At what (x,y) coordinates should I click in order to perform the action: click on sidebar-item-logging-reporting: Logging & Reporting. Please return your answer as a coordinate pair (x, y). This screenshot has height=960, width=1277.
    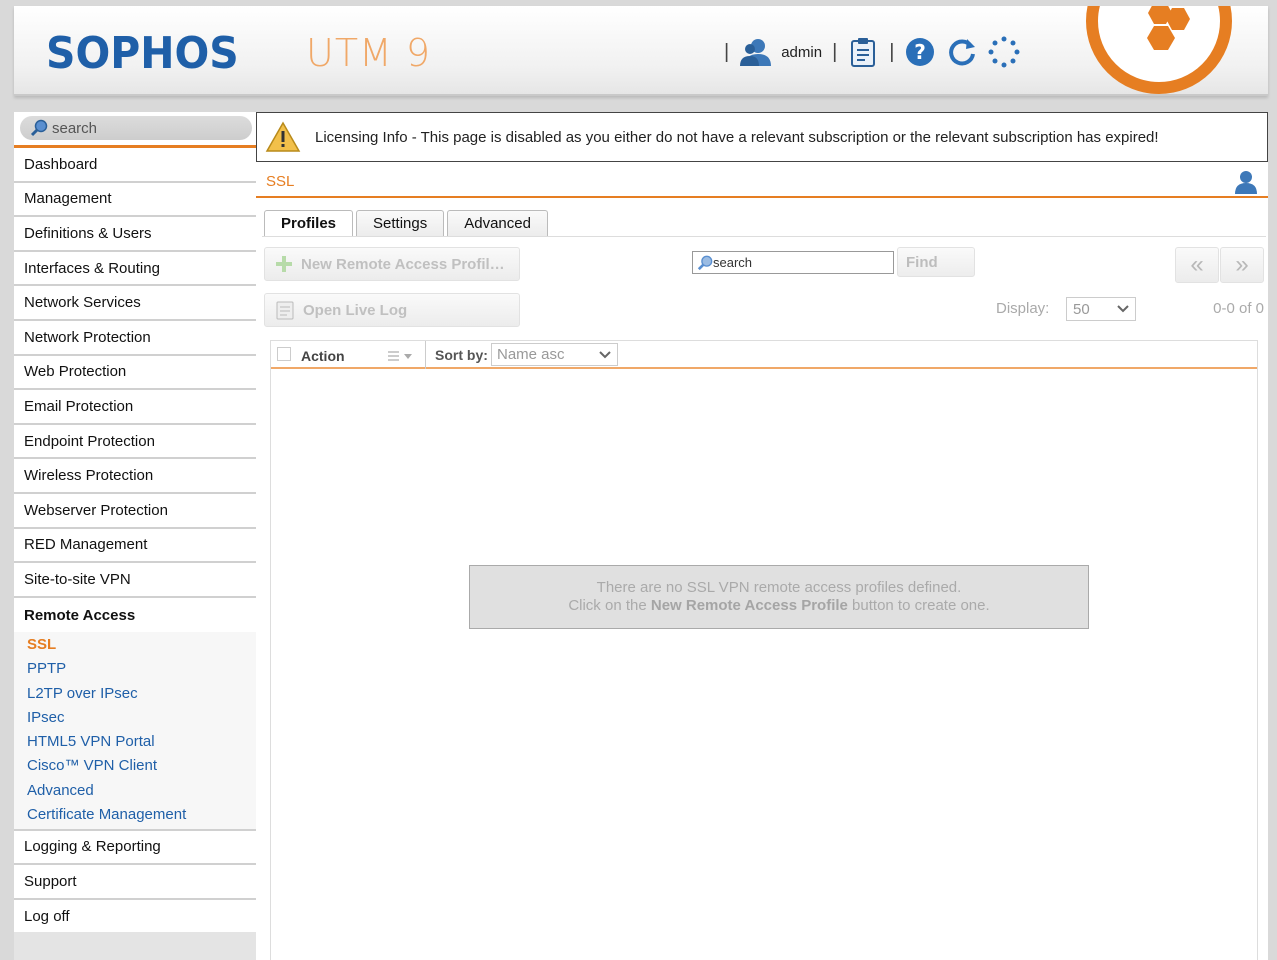
    Looking at the image, I should click on (135, 848).